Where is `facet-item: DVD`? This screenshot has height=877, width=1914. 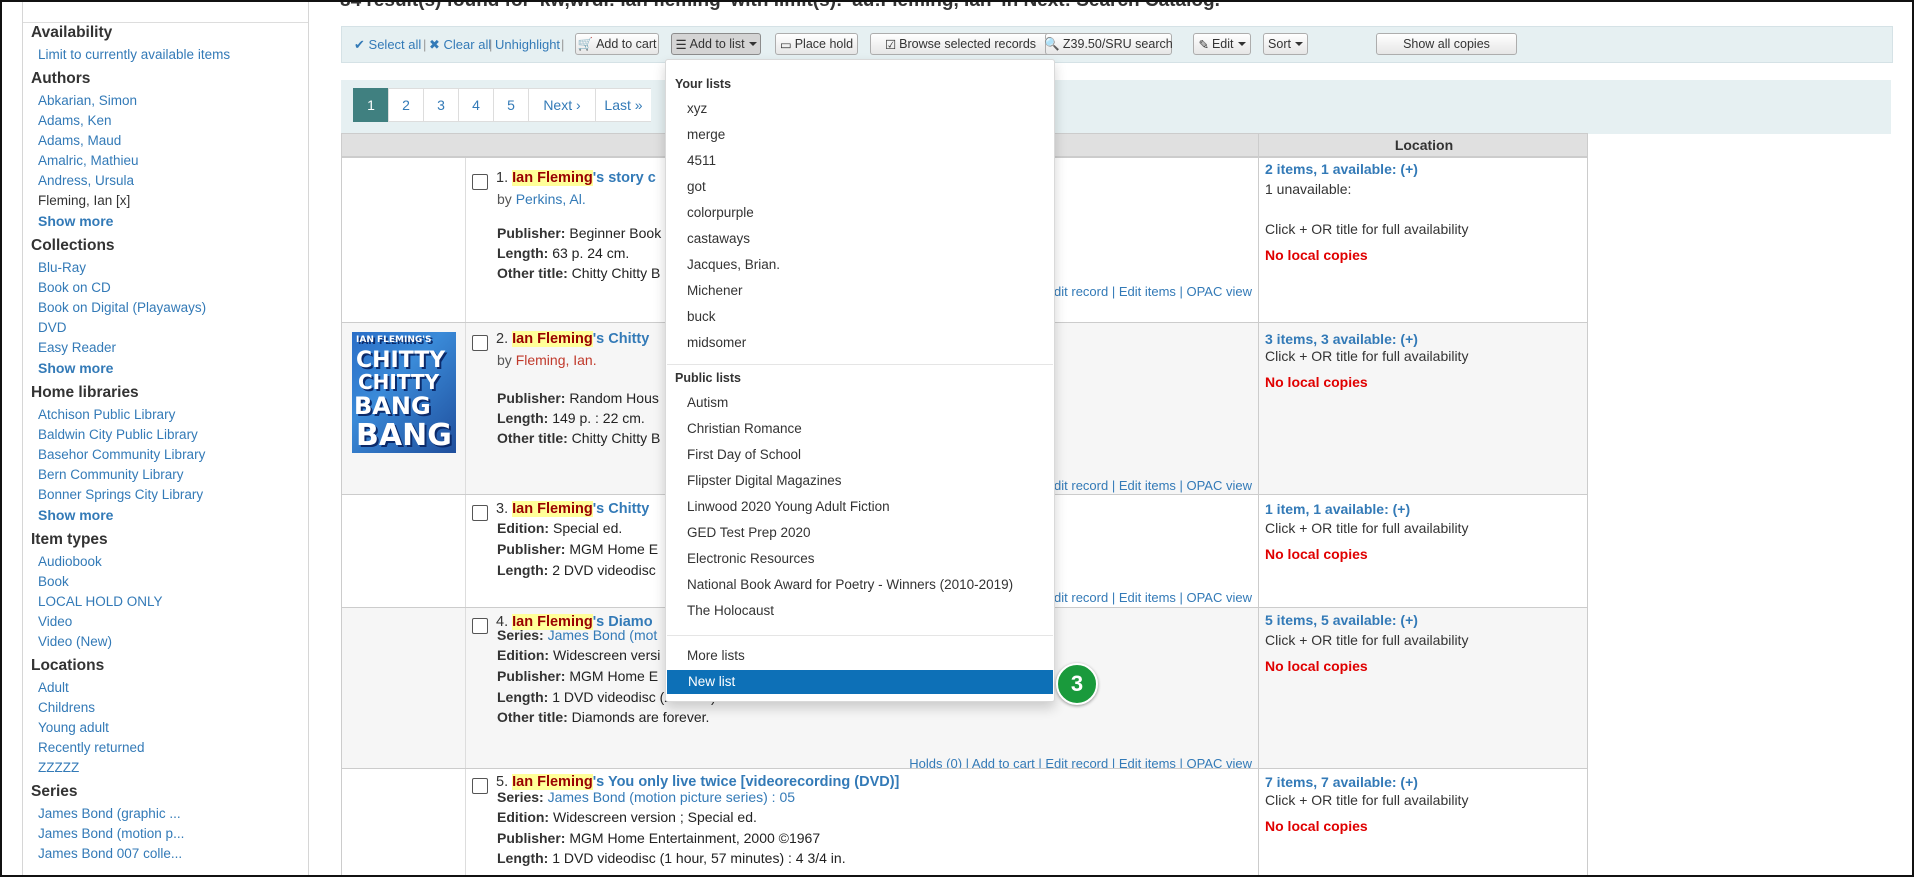
facet-item: DVD is located at coordinates (165, 328).